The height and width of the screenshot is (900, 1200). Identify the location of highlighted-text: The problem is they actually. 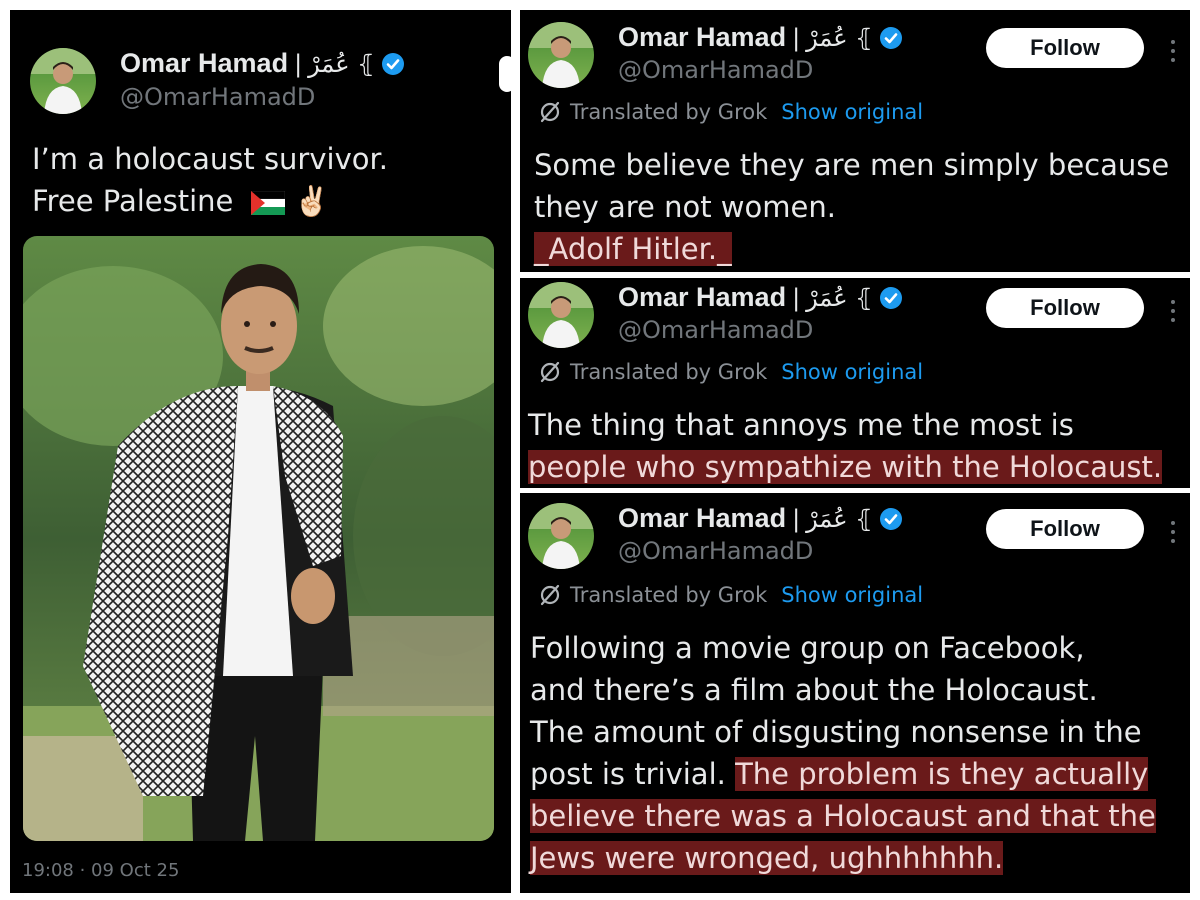
(942, 774).